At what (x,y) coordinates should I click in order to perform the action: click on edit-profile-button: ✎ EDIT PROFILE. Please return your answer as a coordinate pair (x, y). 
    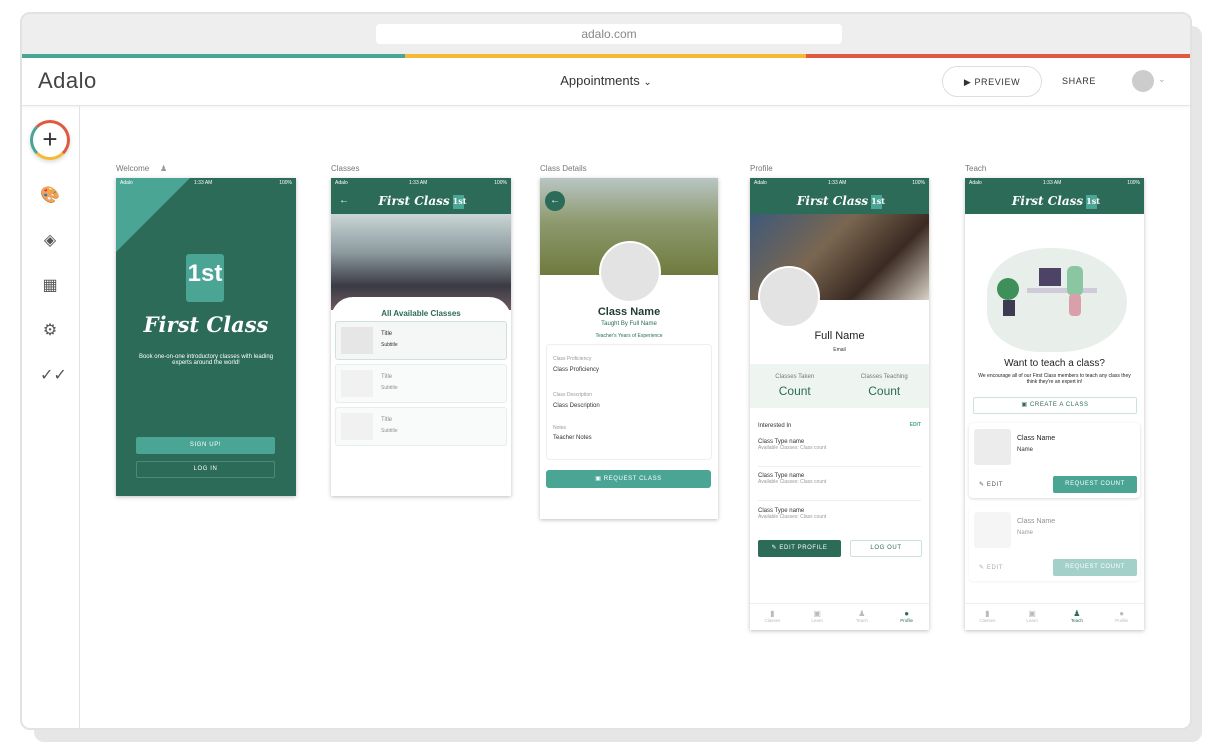
    Looking at the image, I should click on (799, 548).